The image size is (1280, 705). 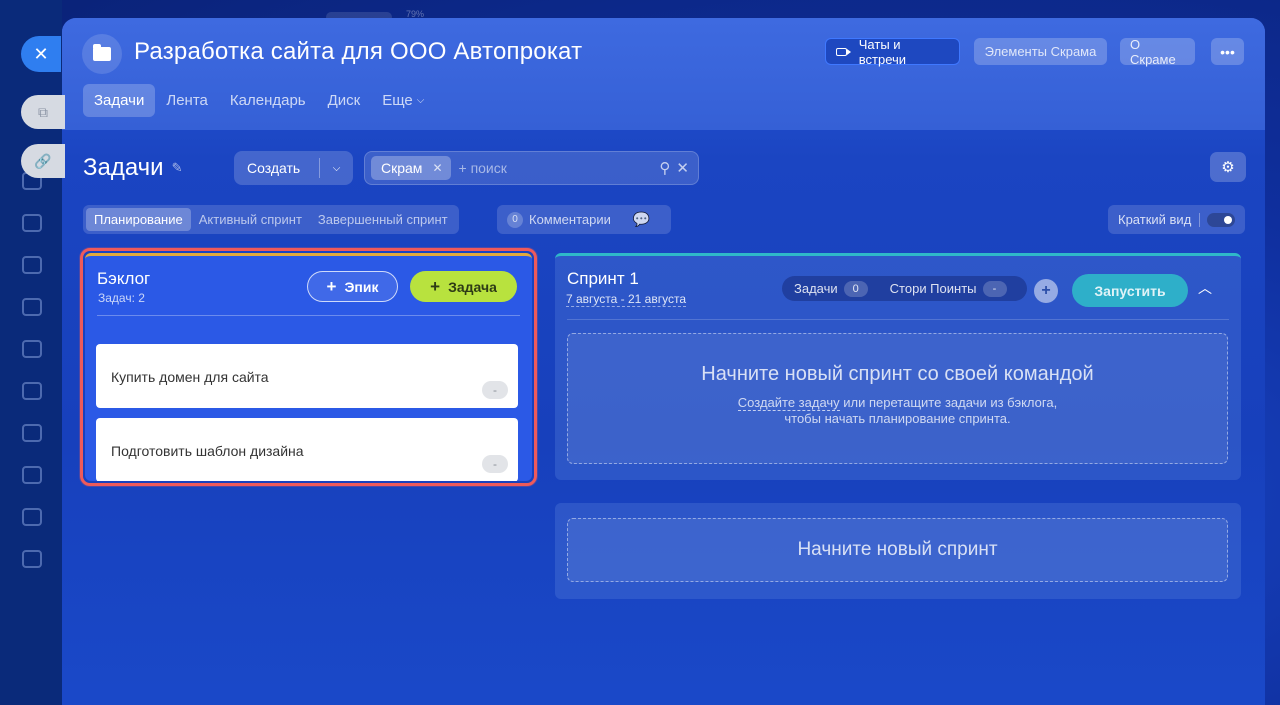 What do you see at coordinates (897, 374) in the screenshot?
I see `dropzone-heading: Начните новый спринт со своей командой` at bounding box center [897, 374].